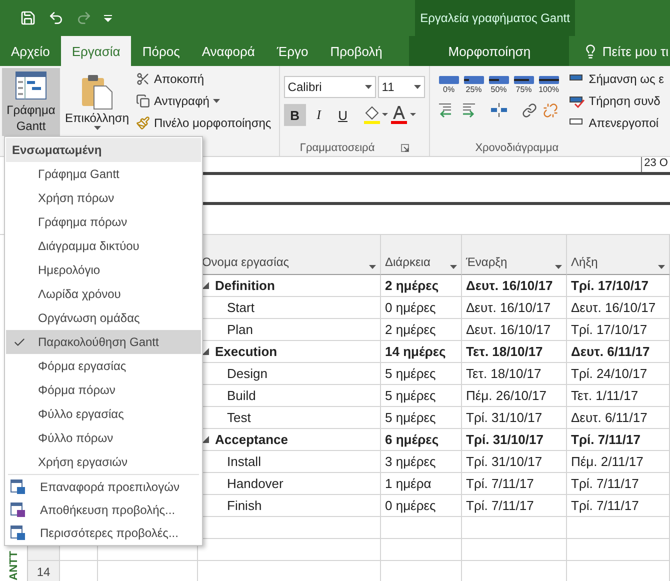 The image size is (670, 581). Describe the element at coordinates (103, 414) in the screenshot. I see `menu-item: Φύλλο εργασίας` at that location.